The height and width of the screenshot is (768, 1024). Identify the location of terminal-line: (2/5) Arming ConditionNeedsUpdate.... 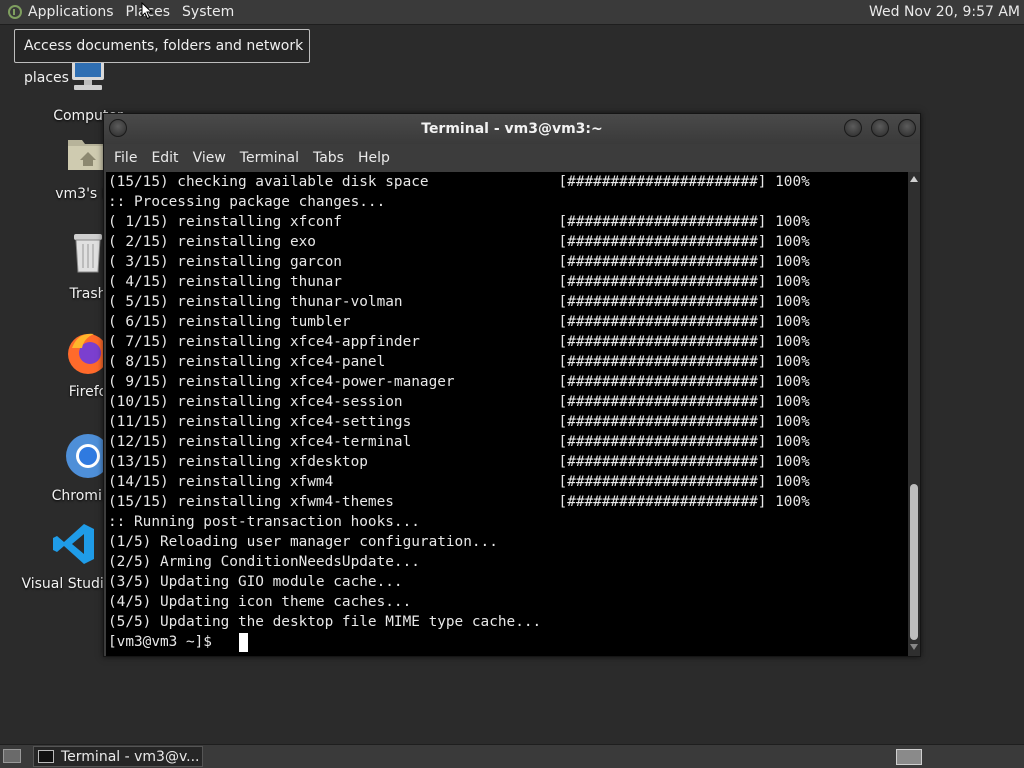
(264, 562).